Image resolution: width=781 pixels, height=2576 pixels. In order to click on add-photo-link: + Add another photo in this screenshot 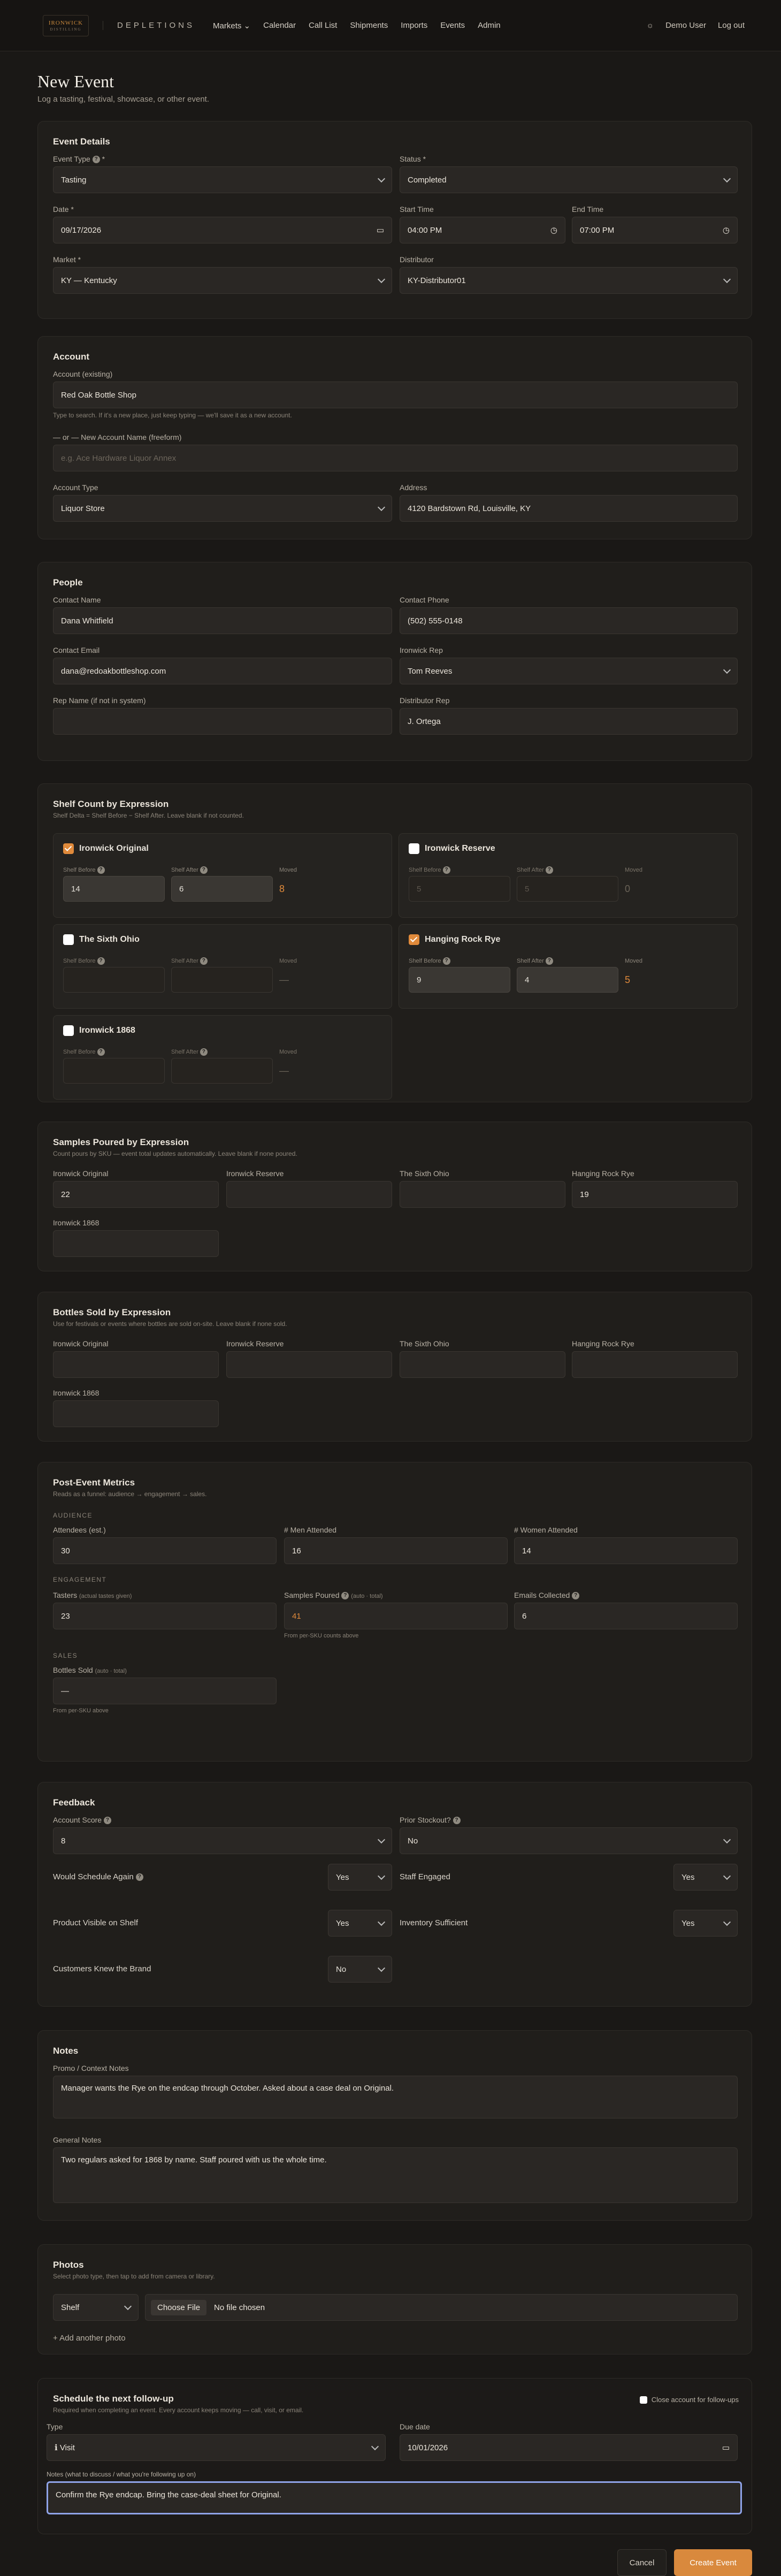, I will do `click(90, 2338)`.